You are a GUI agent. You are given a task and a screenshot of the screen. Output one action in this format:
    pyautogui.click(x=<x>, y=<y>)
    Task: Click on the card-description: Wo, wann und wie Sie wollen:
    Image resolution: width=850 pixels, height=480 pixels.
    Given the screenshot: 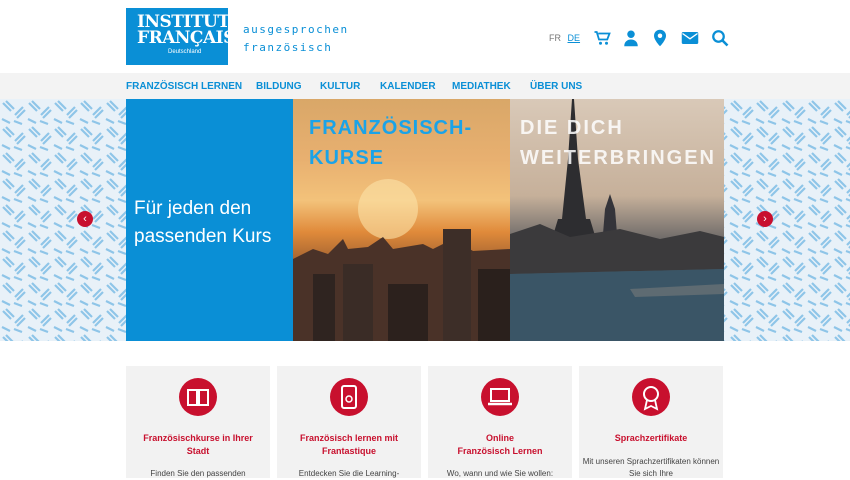 What is the action you would take?
    pyautogui.click(x=500, y=473)
    